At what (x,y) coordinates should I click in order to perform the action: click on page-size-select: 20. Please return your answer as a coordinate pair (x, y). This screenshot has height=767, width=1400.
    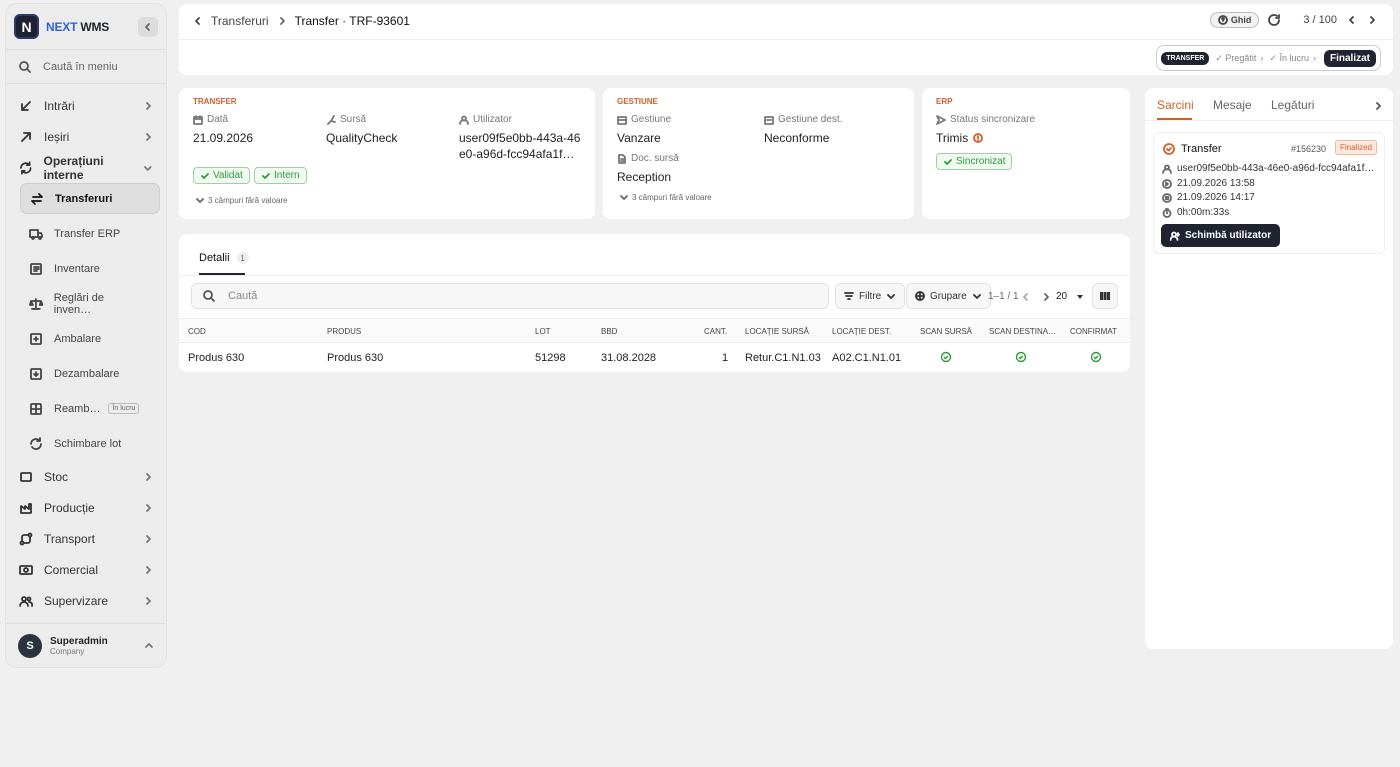
    Looking at the image, I should click on (1061, 296).